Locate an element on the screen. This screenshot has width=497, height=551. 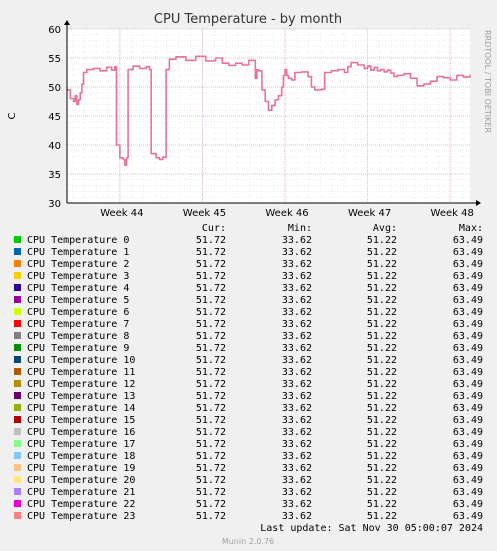
y-tick-label: 40 is located at coordinates (54, 146).